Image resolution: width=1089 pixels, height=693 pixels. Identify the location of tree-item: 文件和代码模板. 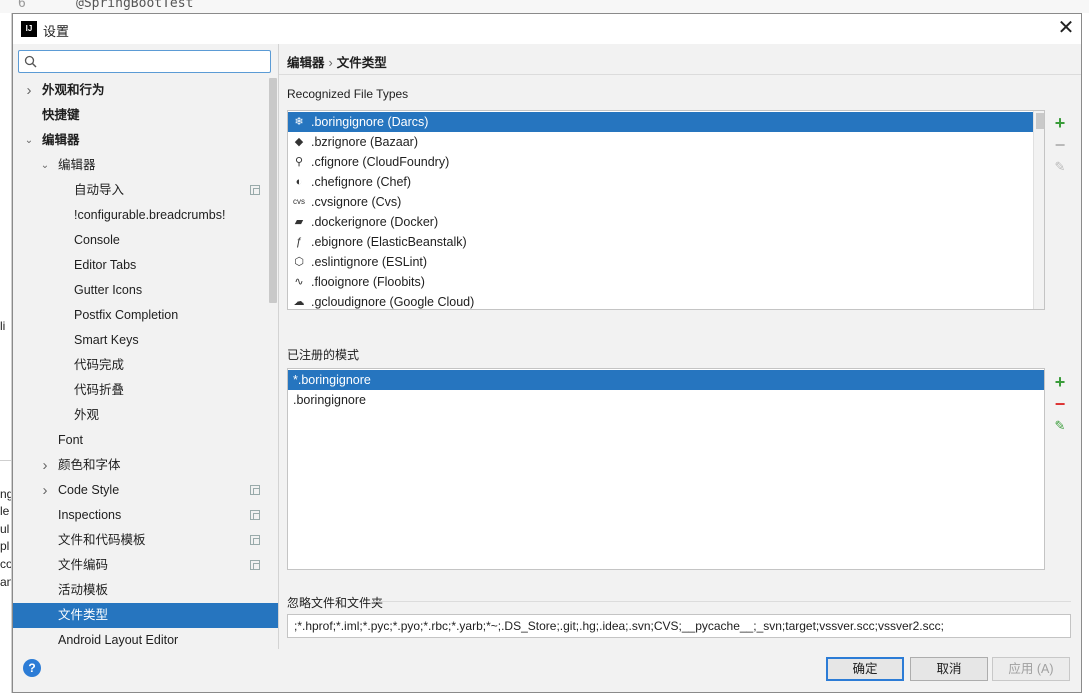
(145, 540).